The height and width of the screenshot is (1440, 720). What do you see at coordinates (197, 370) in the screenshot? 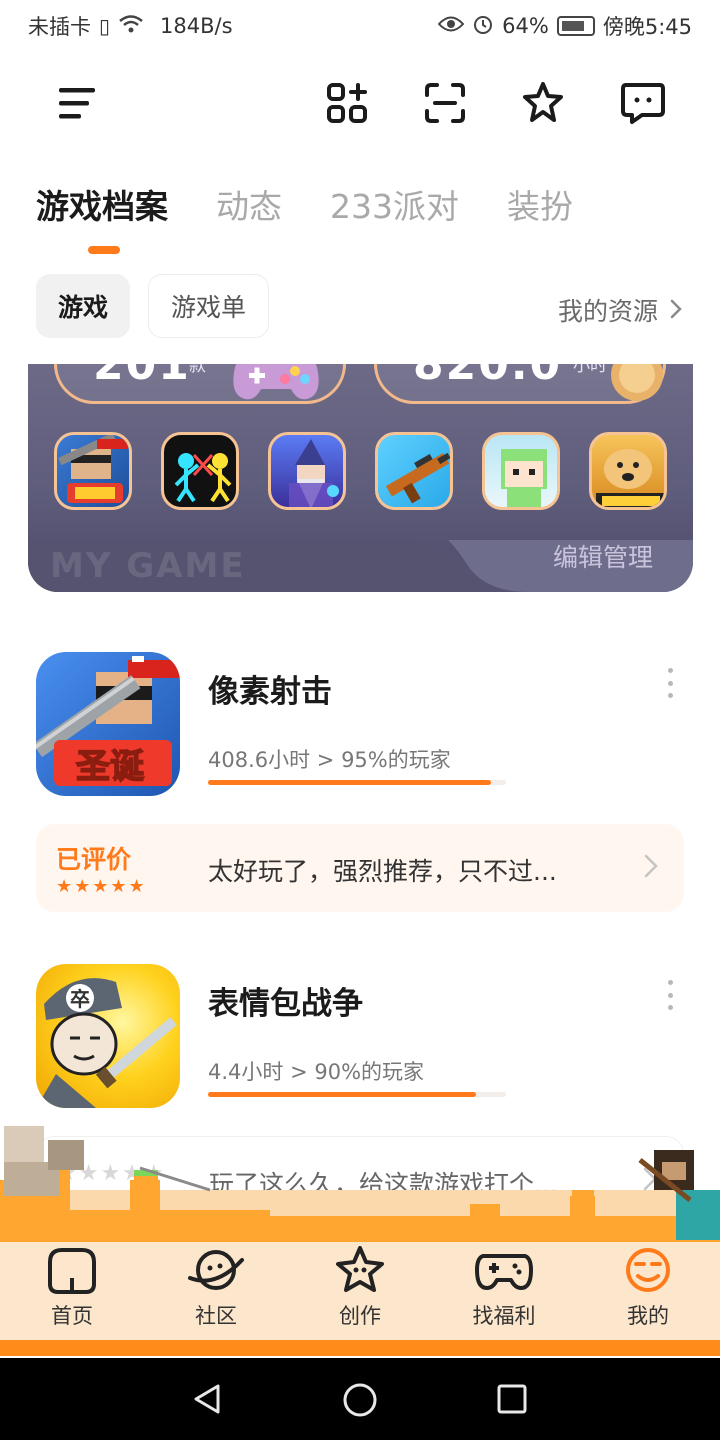
I see `games-unit: 款` at bounding box center [197, 370].